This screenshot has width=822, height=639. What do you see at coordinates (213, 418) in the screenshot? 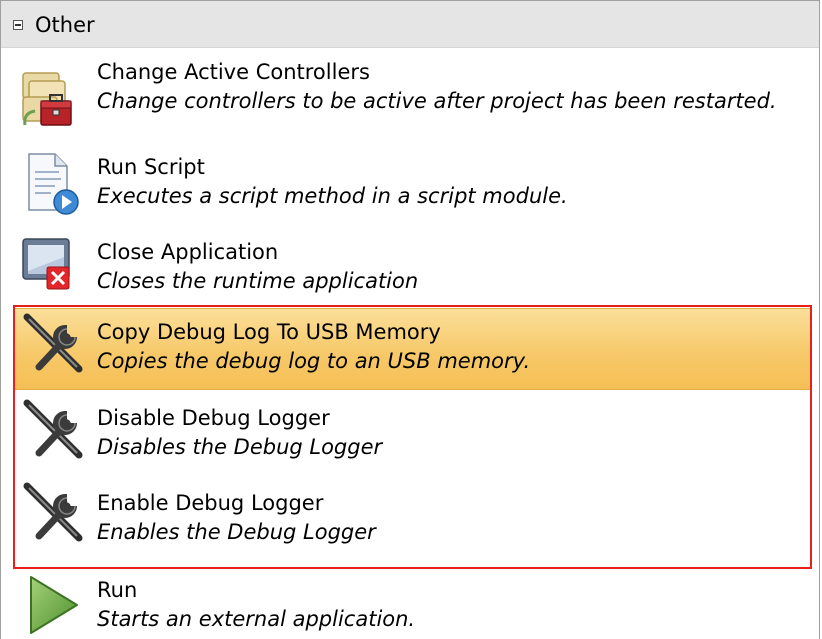
I see `item-title: Disable Debug Logger` at bounding box center [213, 418].